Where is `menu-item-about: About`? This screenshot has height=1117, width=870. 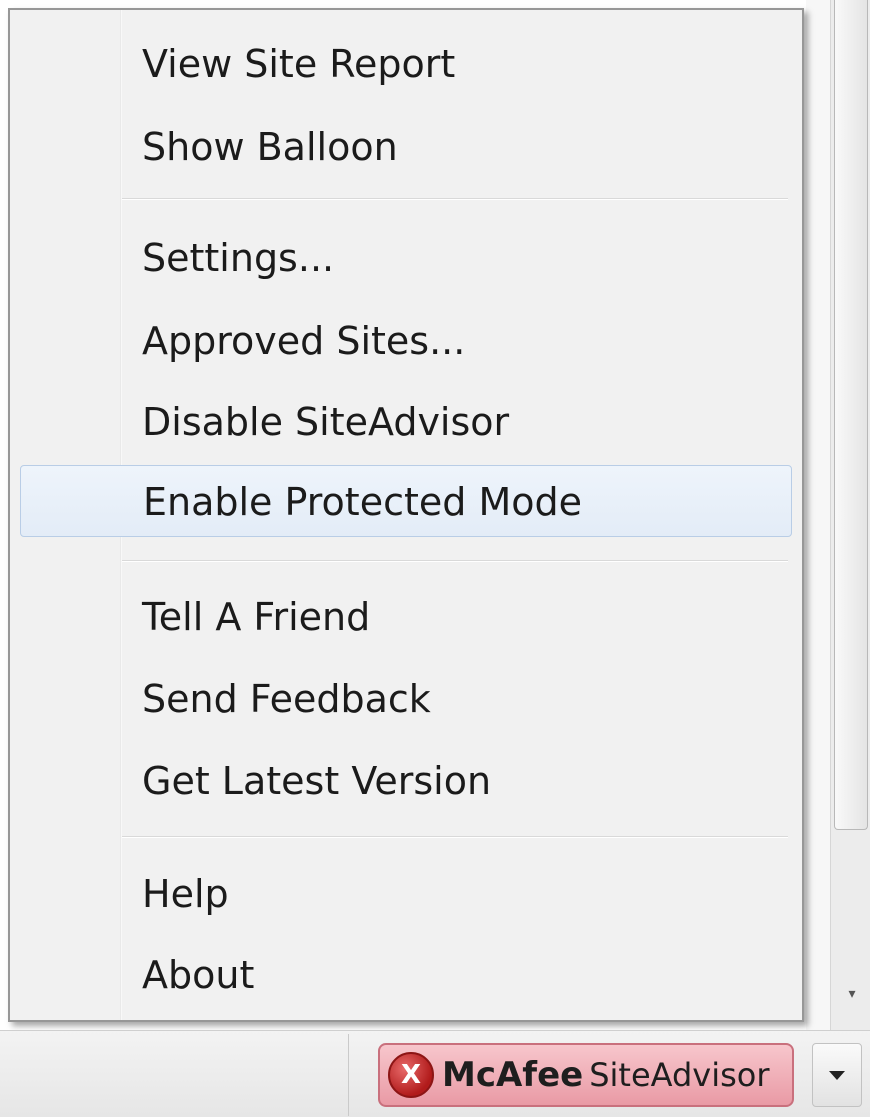 menu-item-about: About is located at coordinates (406, 975).